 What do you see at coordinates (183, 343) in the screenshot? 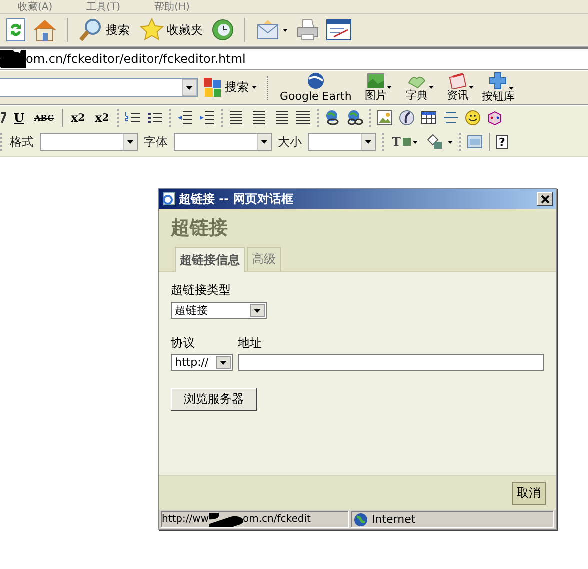
I see `field-label: 协议` at bounding box center [183, 343].